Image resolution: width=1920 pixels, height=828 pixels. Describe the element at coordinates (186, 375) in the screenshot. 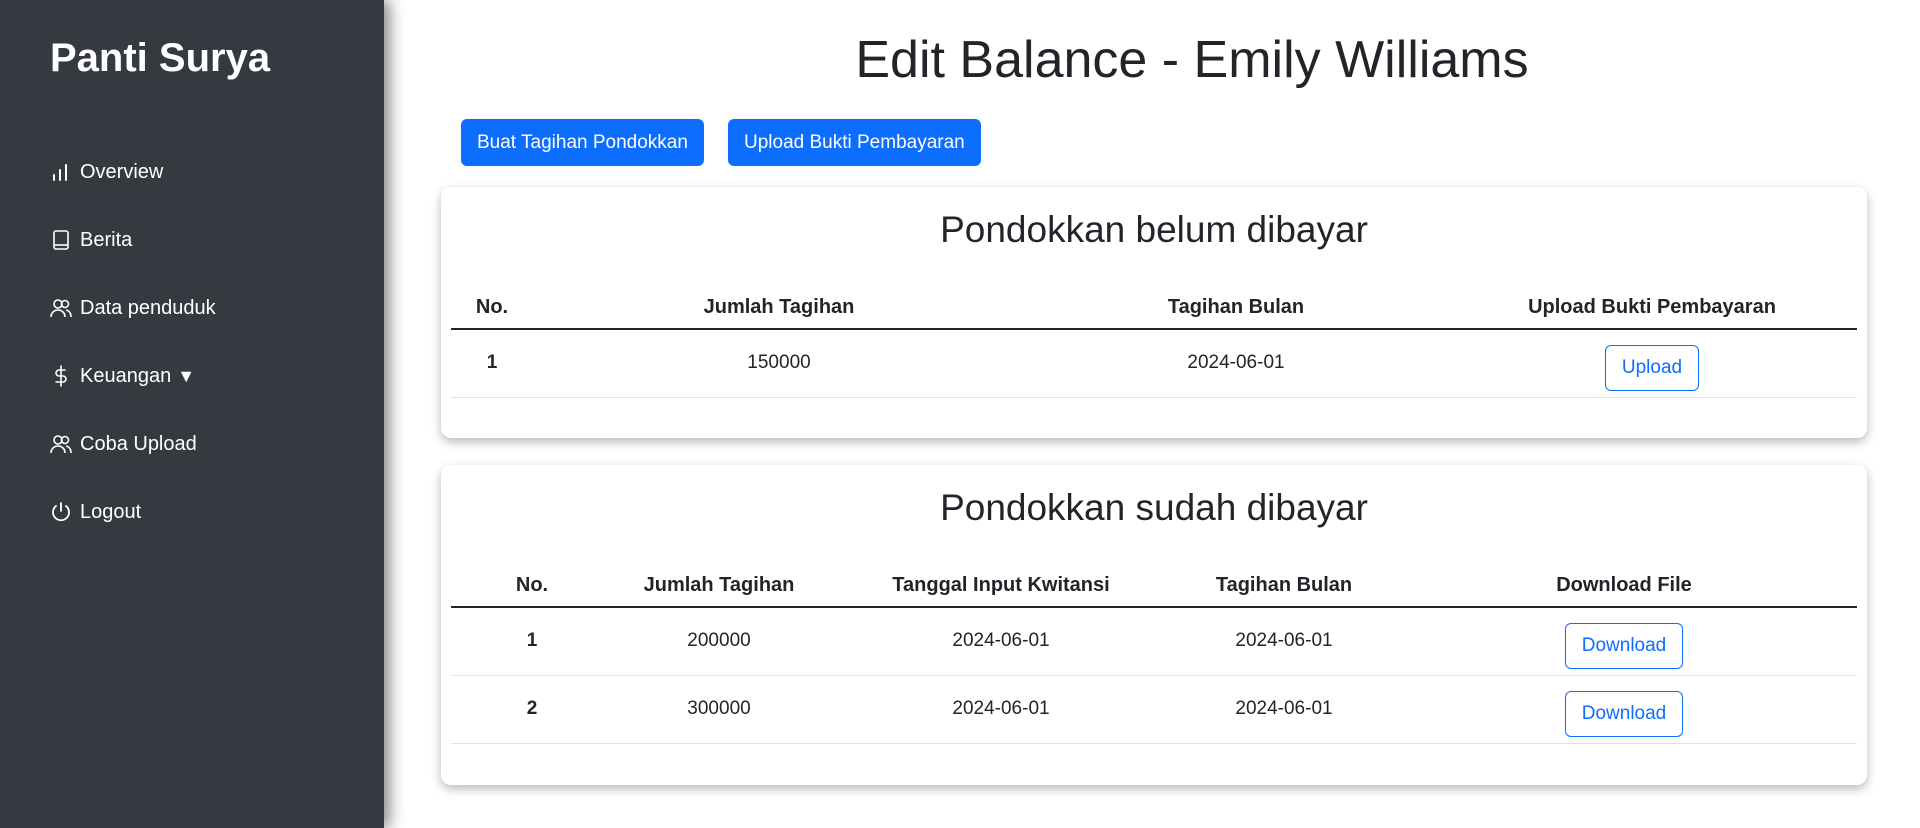

I see `caret-down-icon: ▼` at that location.